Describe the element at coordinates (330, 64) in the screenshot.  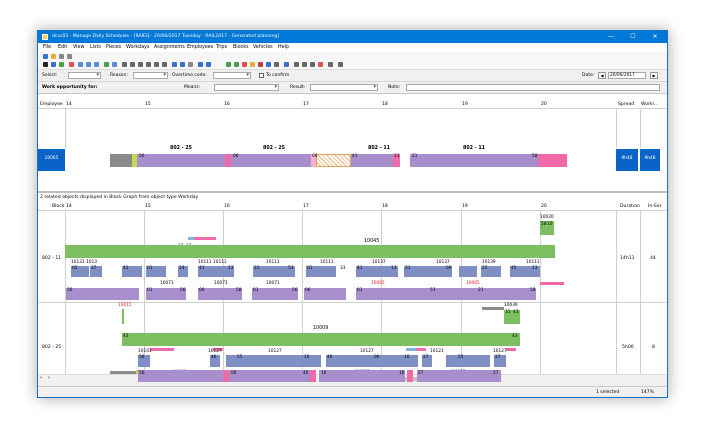
I see `vehicle-icon` at that location.